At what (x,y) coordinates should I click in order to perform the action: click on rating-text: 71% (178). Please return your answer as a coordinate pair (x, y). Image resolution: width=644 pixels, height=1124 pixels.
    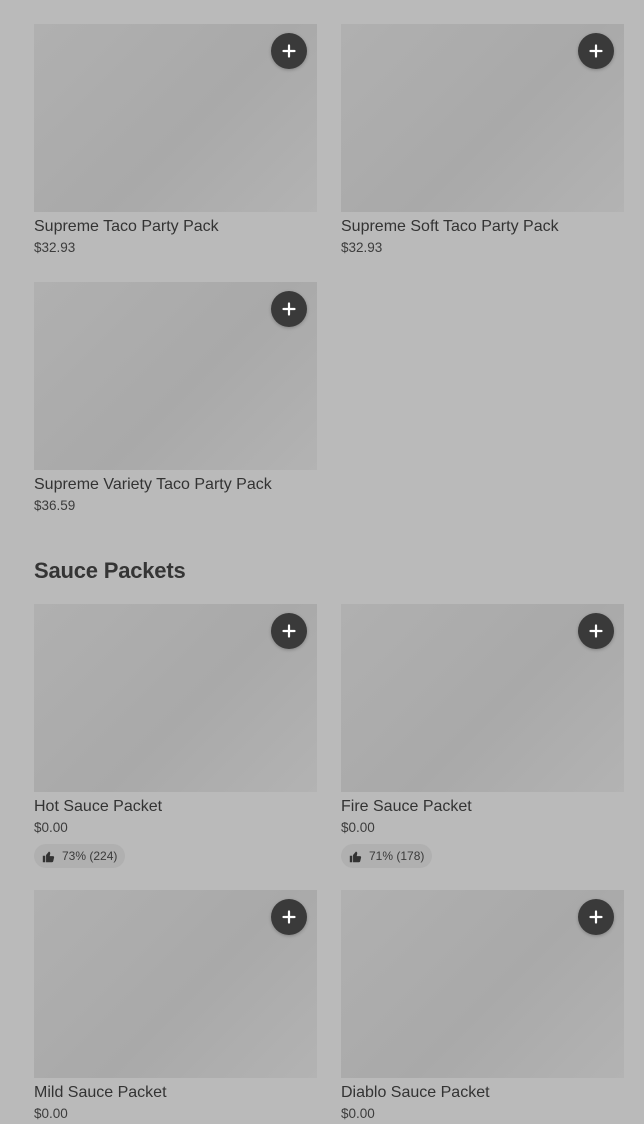
    Looking at the image, I should click on (397, 856).